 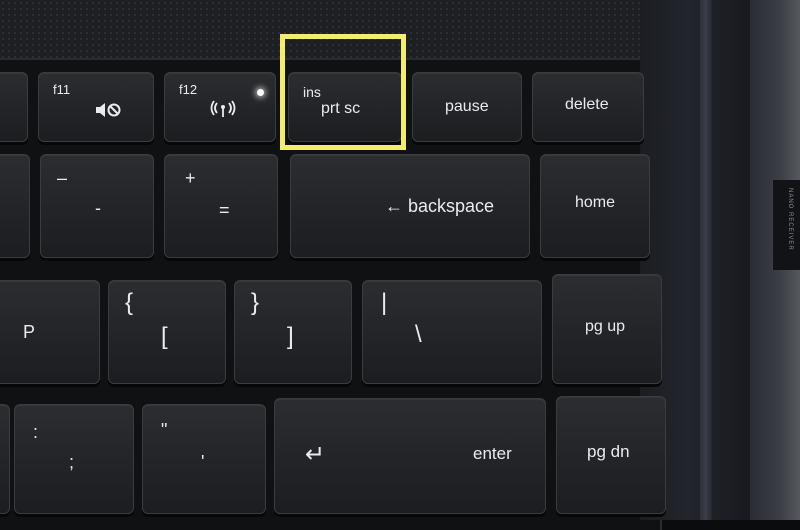 What do you see at coordinates (290, 336) in the screenshot?
I see `key-right-bracket-bottom-label: ]` at bounding box center [290, 336].